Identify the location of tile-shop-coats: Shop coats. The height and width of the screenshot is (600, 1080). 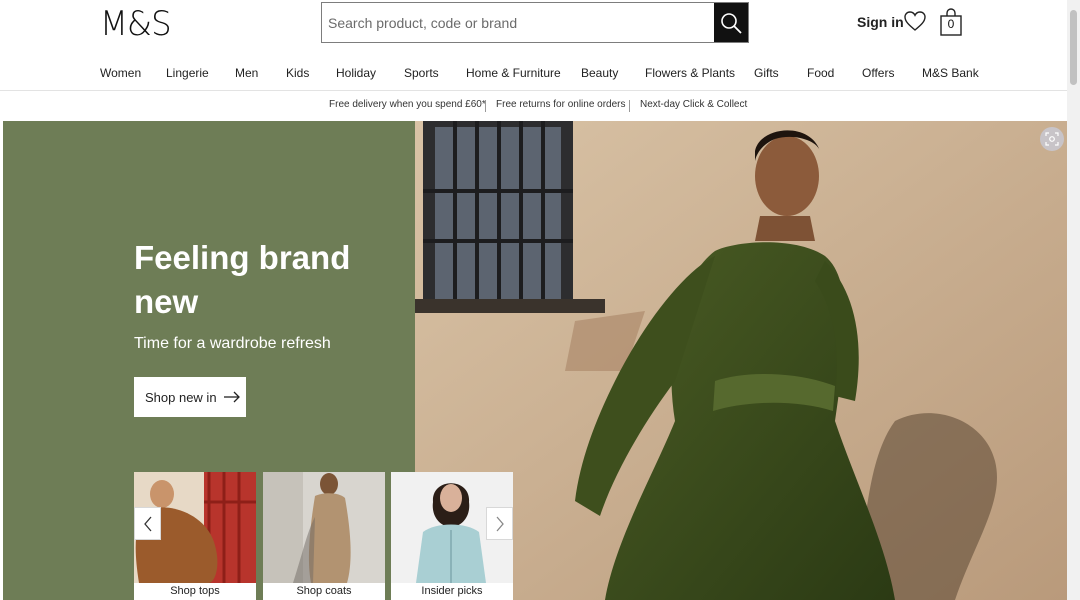
(324, 536).